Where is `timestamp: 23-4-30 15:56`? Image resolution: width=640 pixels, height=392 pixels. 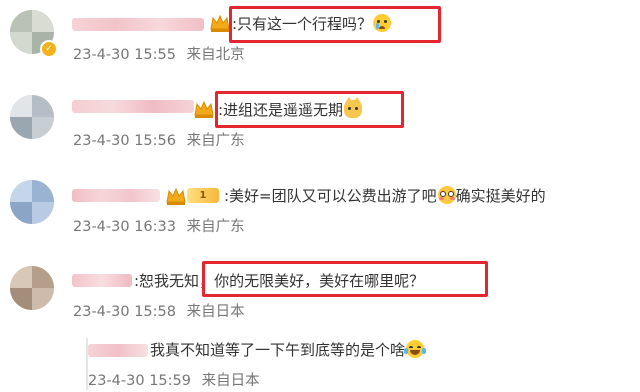 timestamp: 23-4-30 15:56 is located at coordinates (124, 141).